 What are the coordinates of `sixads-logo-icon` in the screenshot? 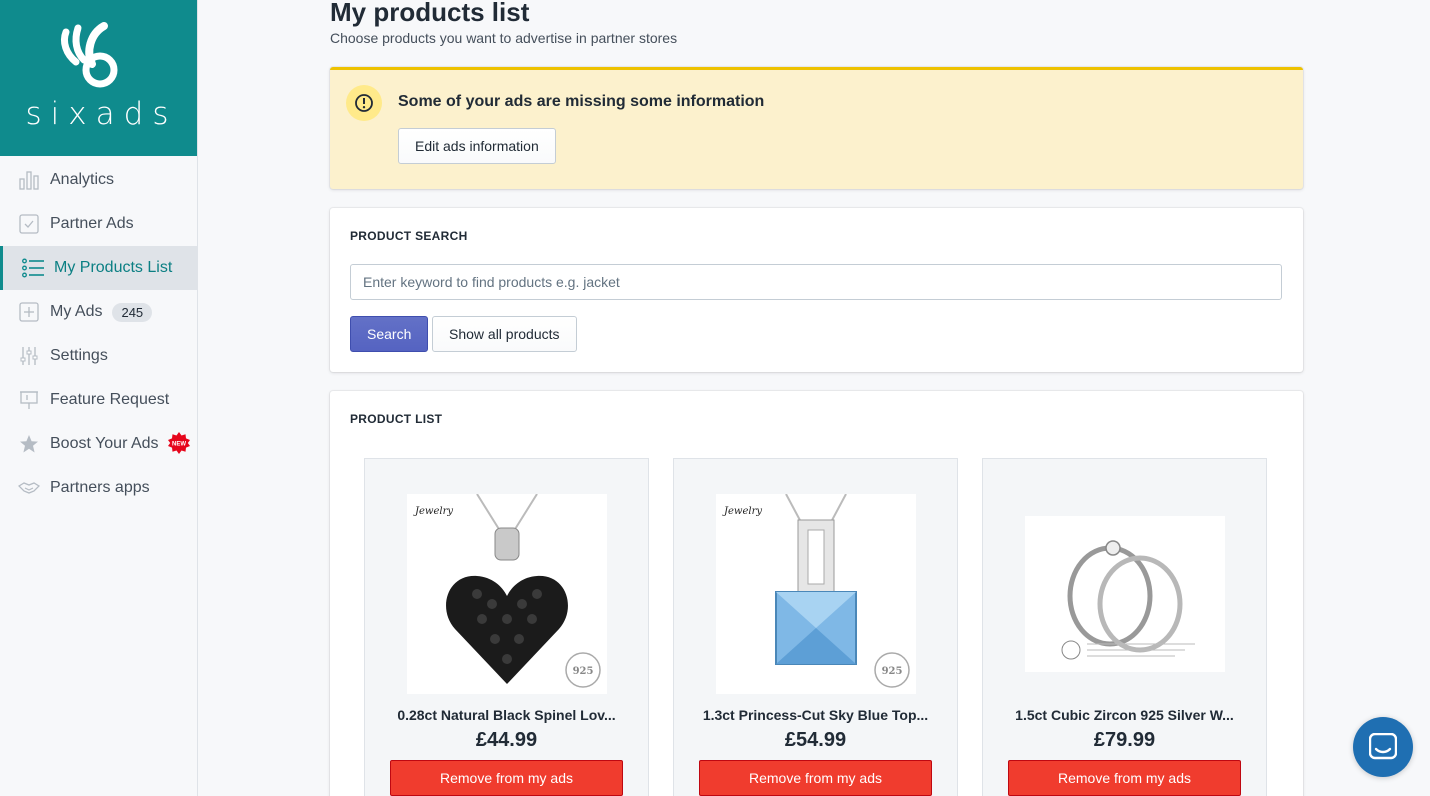 It's located at (89, 55).